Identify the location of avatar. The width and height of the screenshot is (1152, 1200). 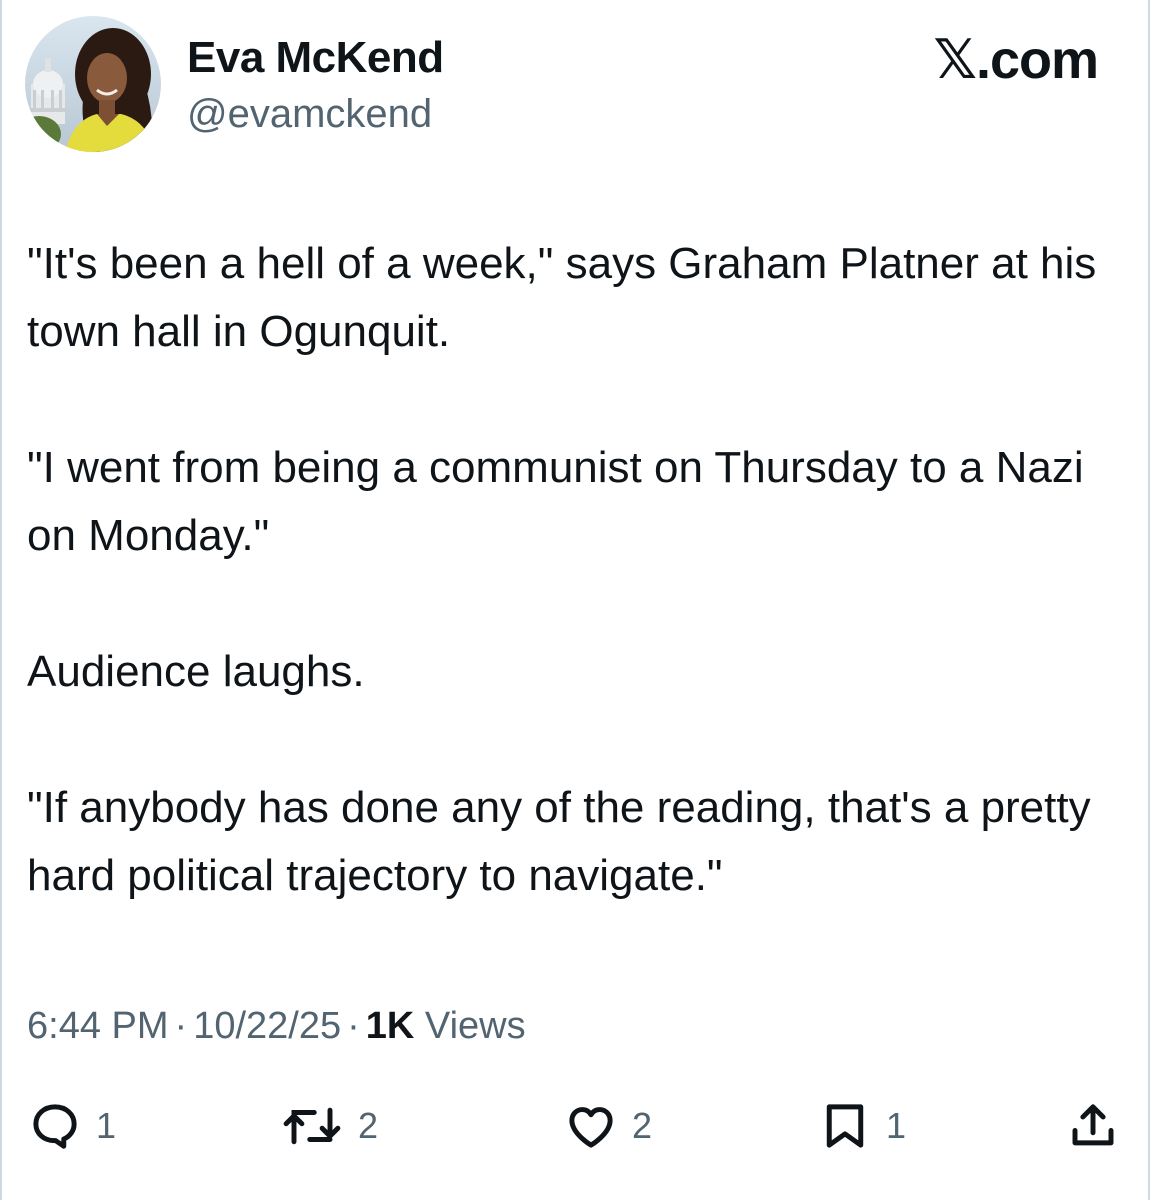
(93, 84).